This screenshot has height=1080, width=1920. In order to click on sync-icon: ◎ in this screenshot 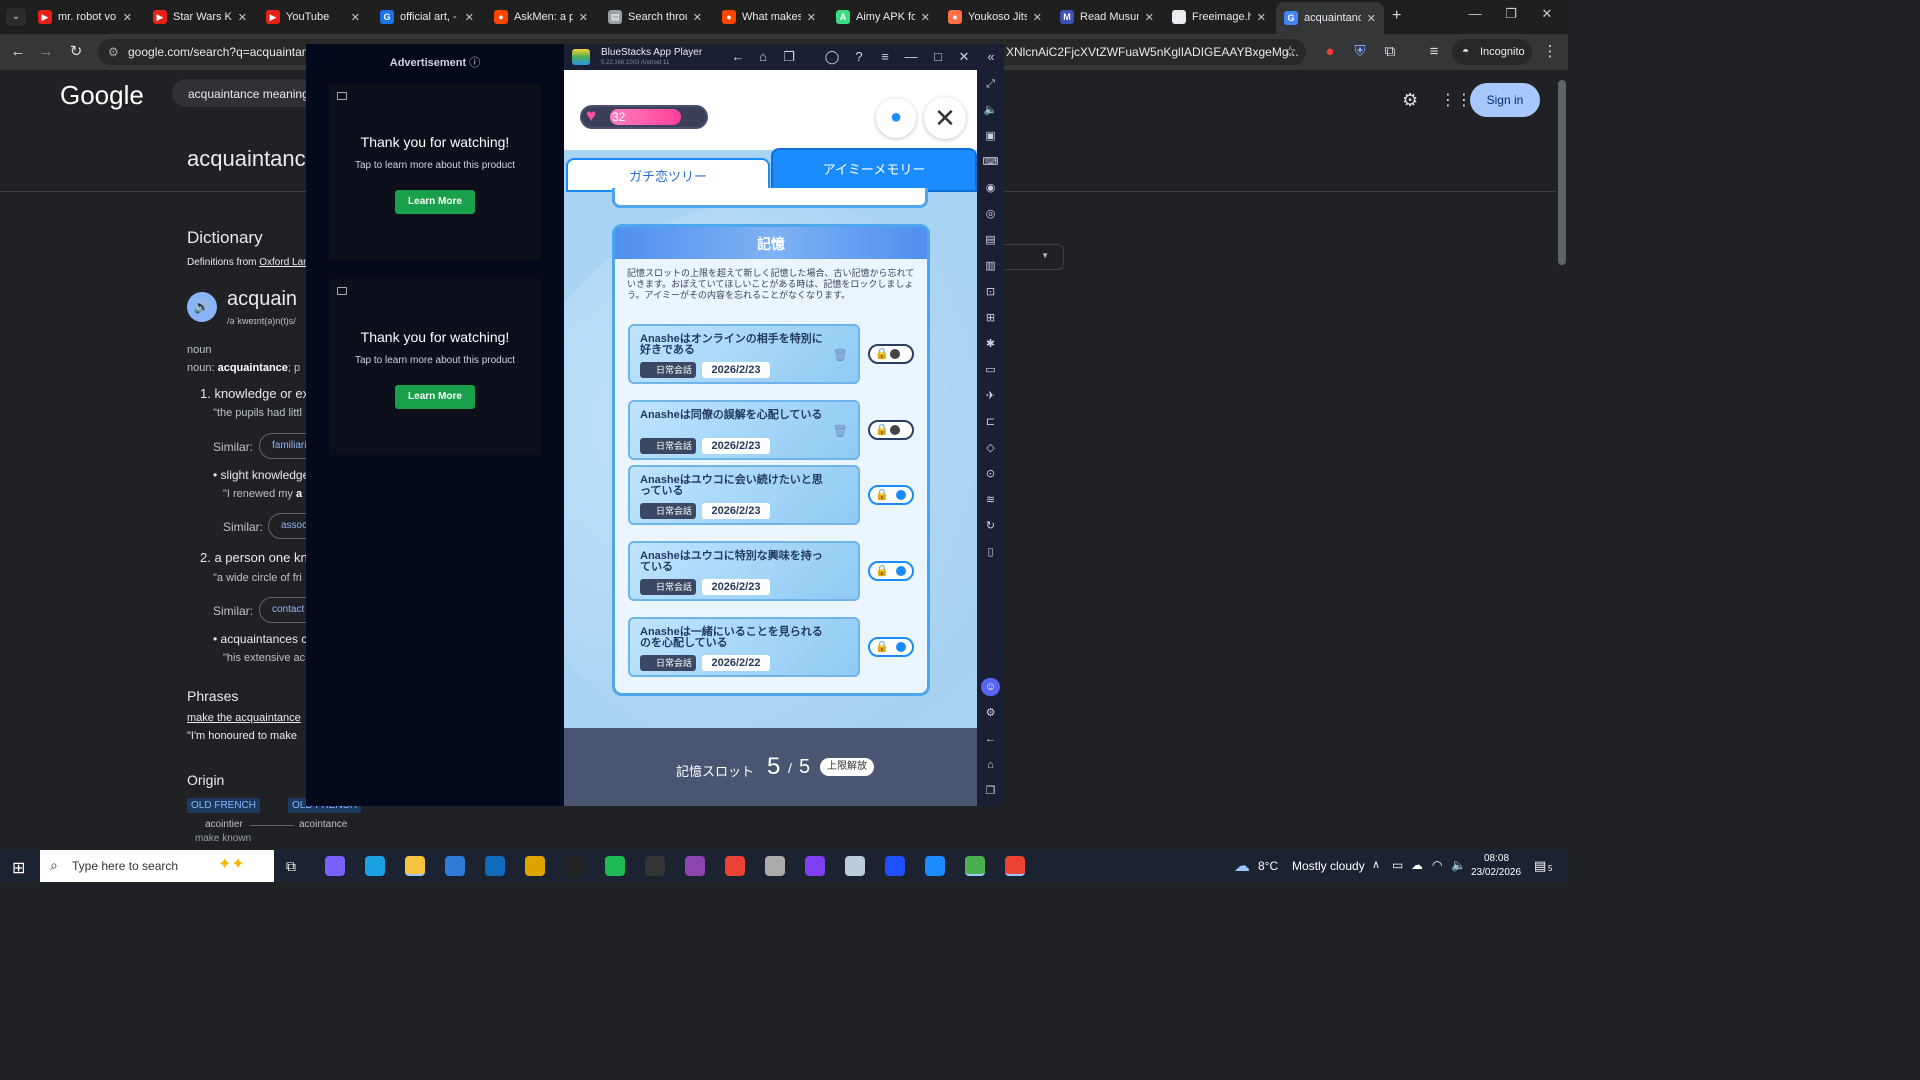, I will do `click(990, 214)`.